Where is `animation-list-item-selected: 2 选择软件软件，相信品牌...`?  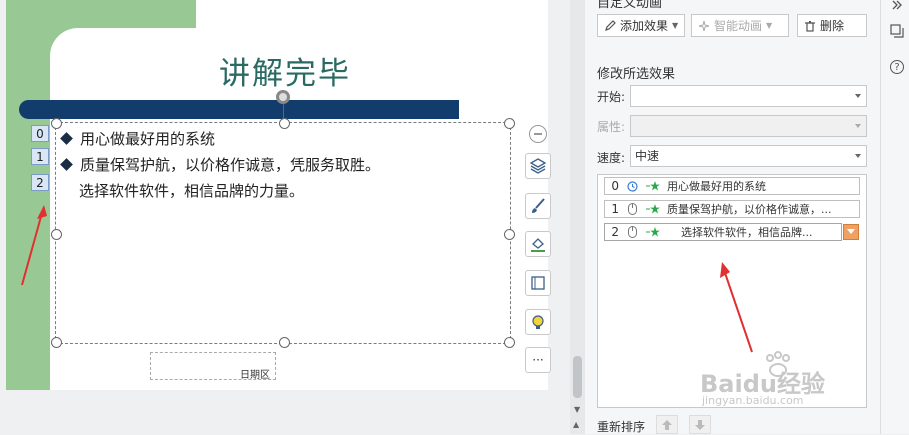 animation-list-item-selected: 2 选择软件软件，相信品牌... is located at coordinates (723, 232).